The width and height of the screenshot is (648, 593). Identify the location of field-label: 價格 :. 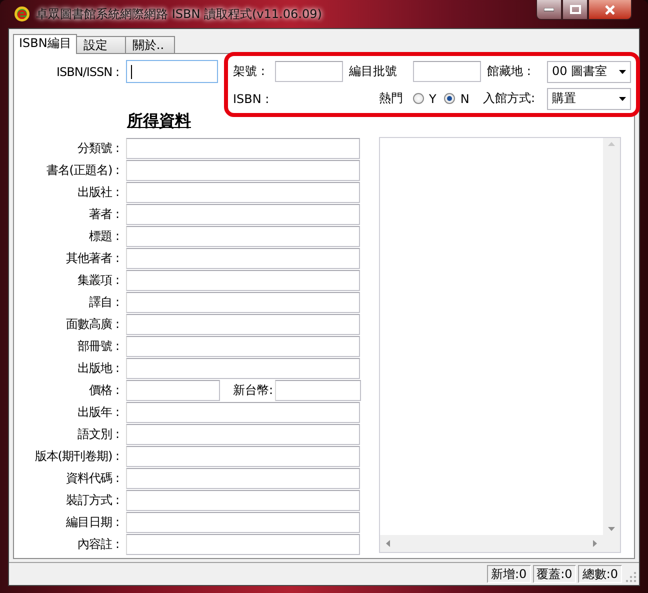
(103, 390).